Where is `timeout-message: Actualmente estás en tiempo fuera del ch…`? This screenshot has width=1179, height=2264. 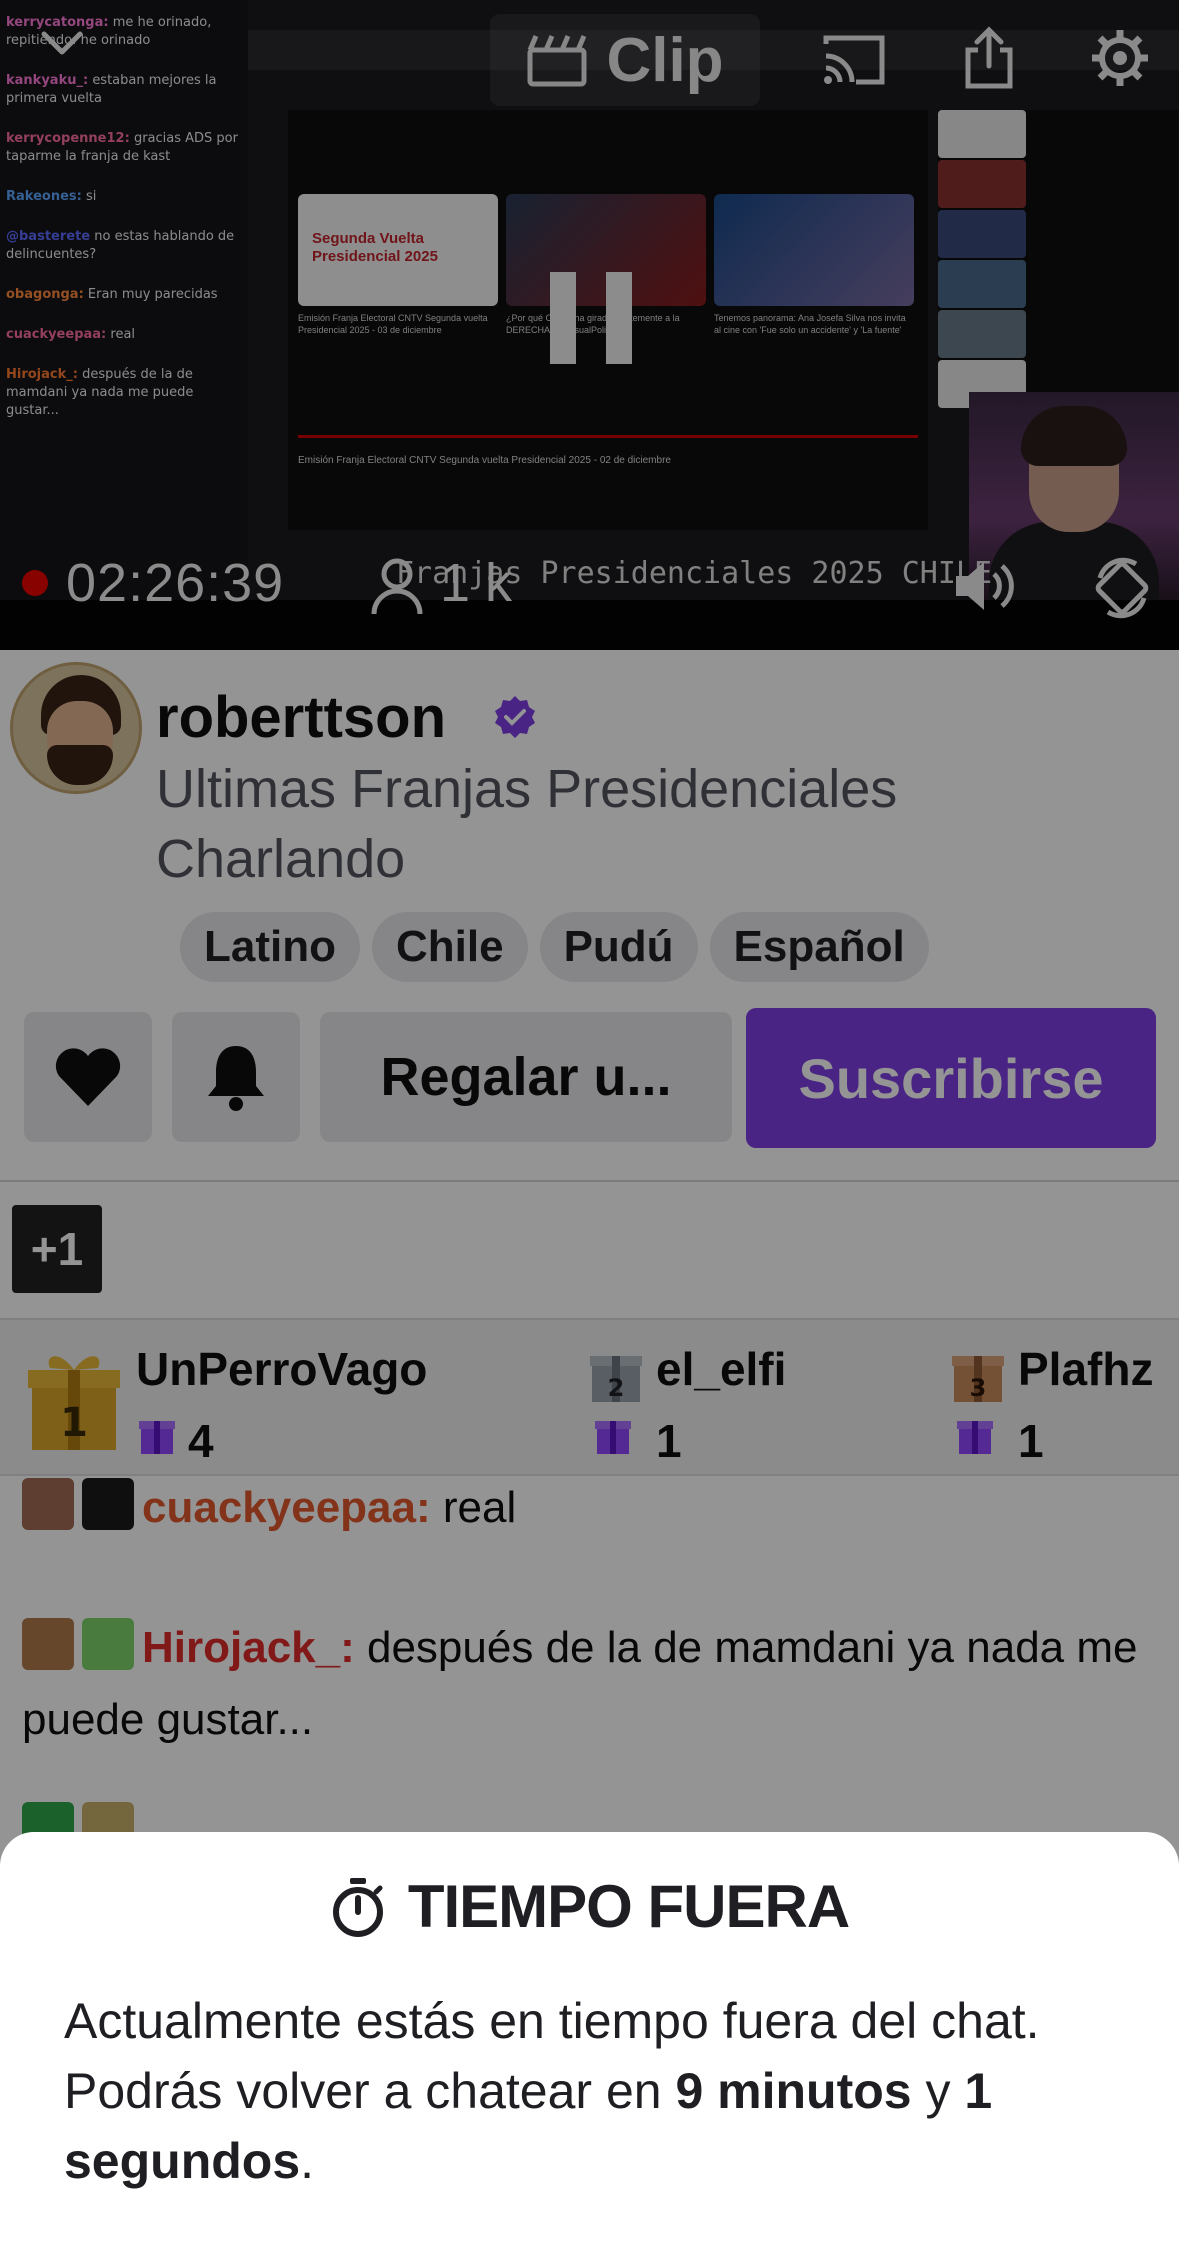 timeout-message: Actualmente estás en tiempo fuera del ch… is located at coordinates (552, 2091).